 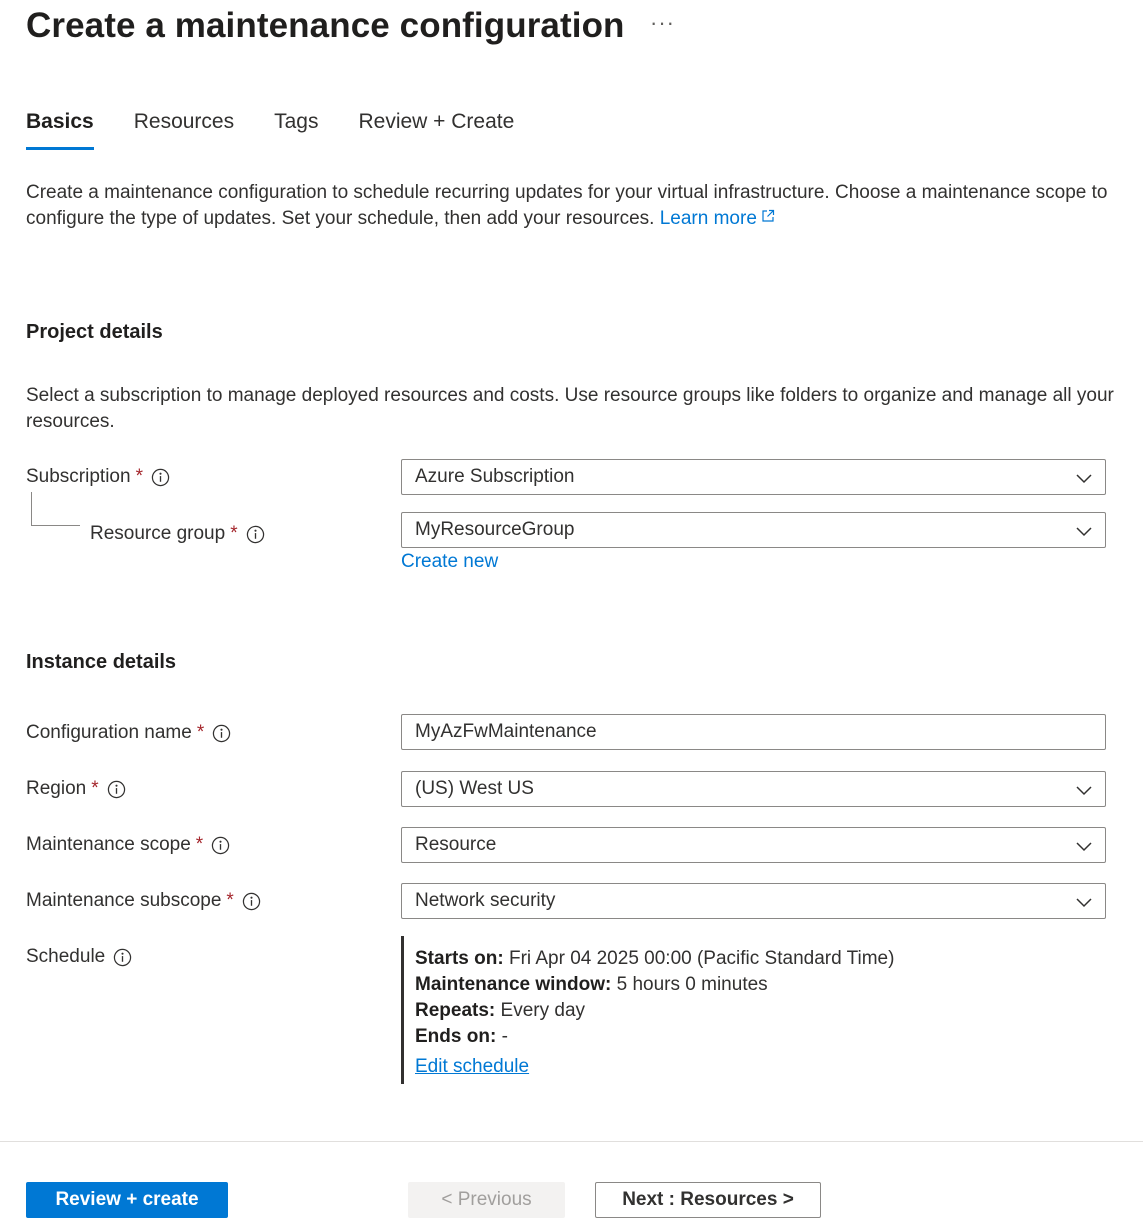 I want to click on previous-button: < Previous, so click(x=486, y=1200).